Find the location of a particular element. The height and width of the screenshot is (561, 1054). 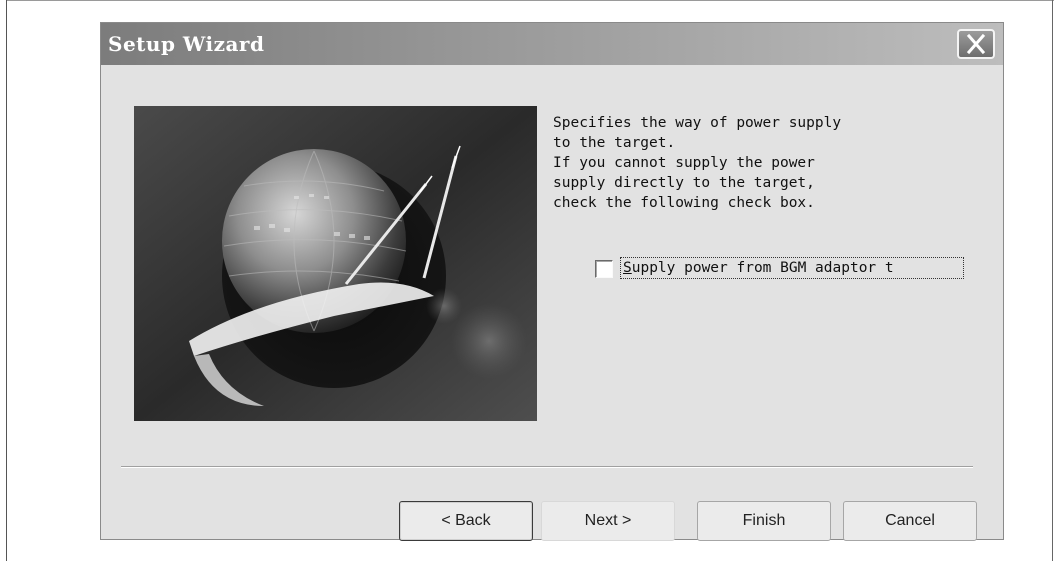

description-line: If you cannot supply the power is located at coordinates (684, 163).